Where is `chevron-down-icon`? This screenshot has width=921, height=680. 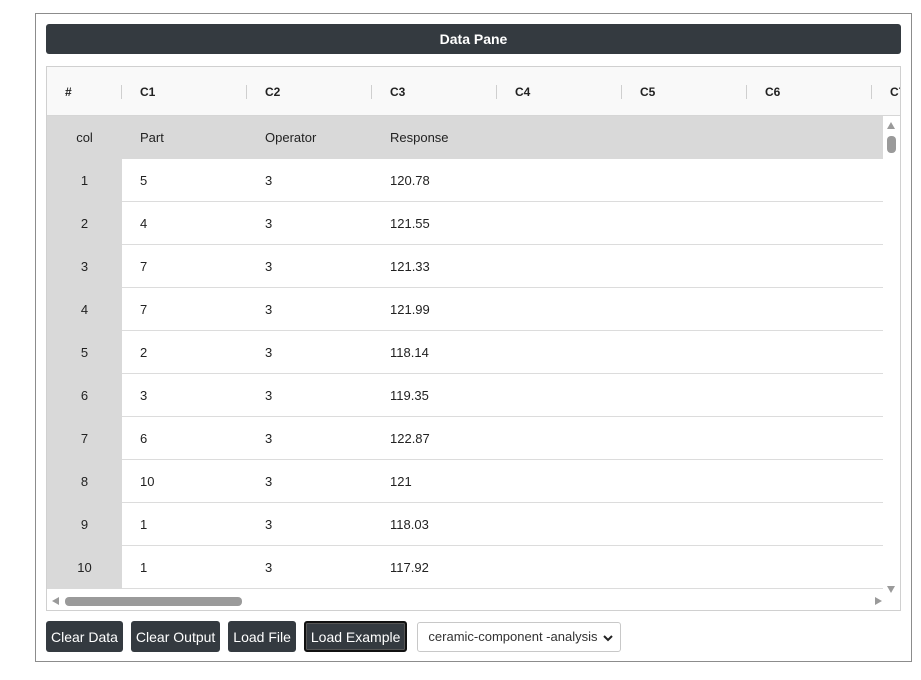
chevron-down-icon is located at coordinates (608, 637).